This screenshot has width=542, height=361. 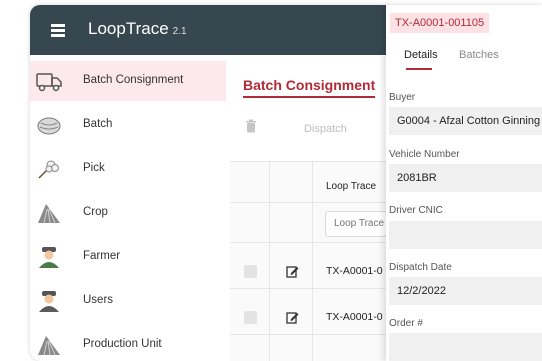 What do you see at coordinates (95, 212) in the screenshot?
I see `sidebar-item-label: Crop` at bounding box center [95, 212].